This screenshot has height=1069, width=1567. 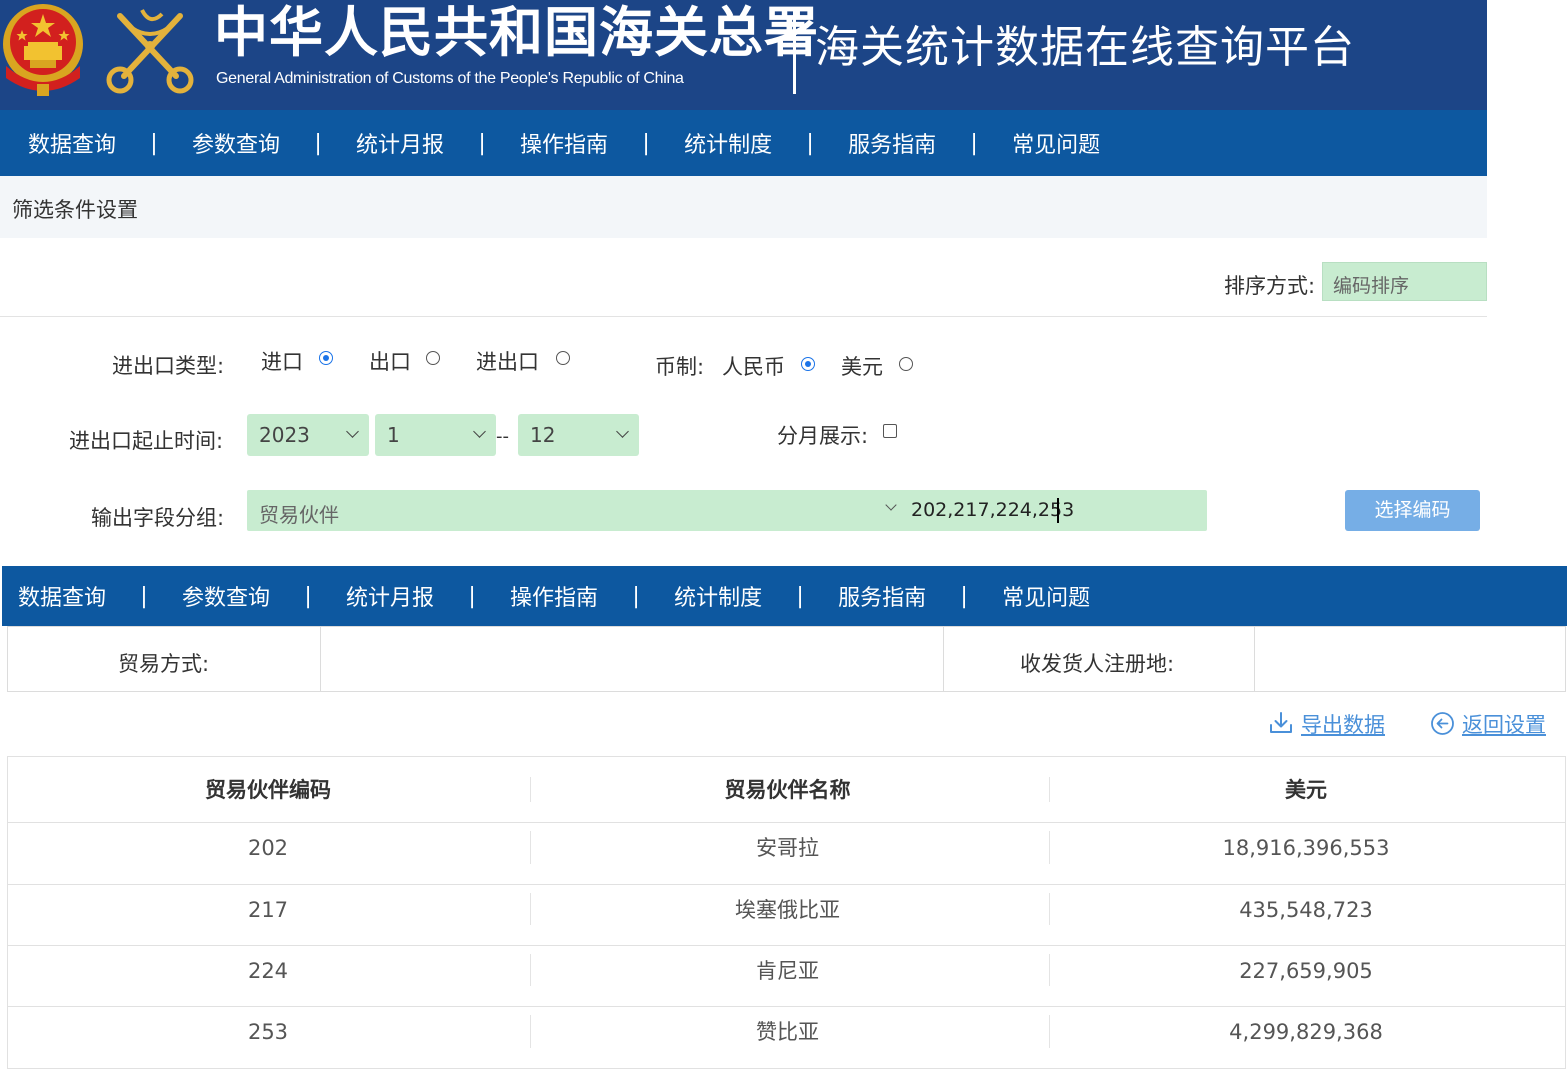 What do you see at coordinates (808, 364) in the screenshot?
I see `radio-rmb` at bounding box center [808, 364].